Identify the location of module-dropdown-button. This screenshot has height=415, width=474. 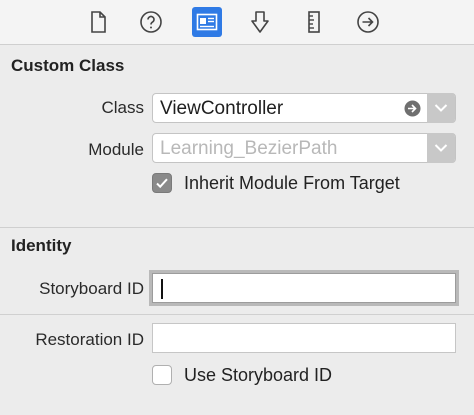
(441, 148).